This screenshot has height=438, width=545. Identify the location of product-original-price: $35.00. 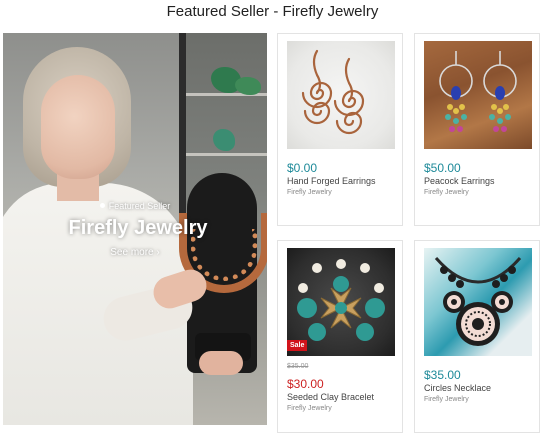
(298, 366).